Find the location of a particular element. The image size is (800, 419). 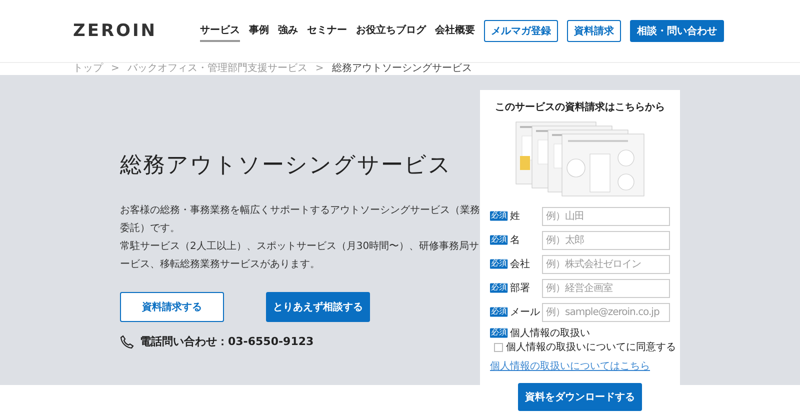

nav-link: 事例 is located at coordinates (259, 31).